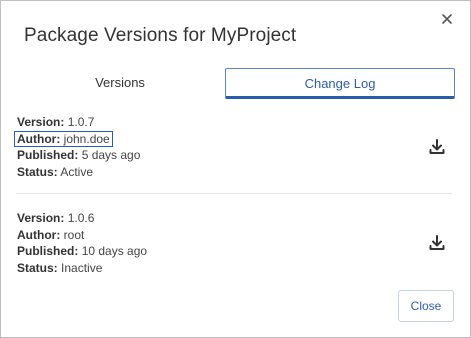 This screenshot has height=338, width=471. Describe the element at coordinates (77, 171) in the screenshot. I see `status-value: Active` at that location.